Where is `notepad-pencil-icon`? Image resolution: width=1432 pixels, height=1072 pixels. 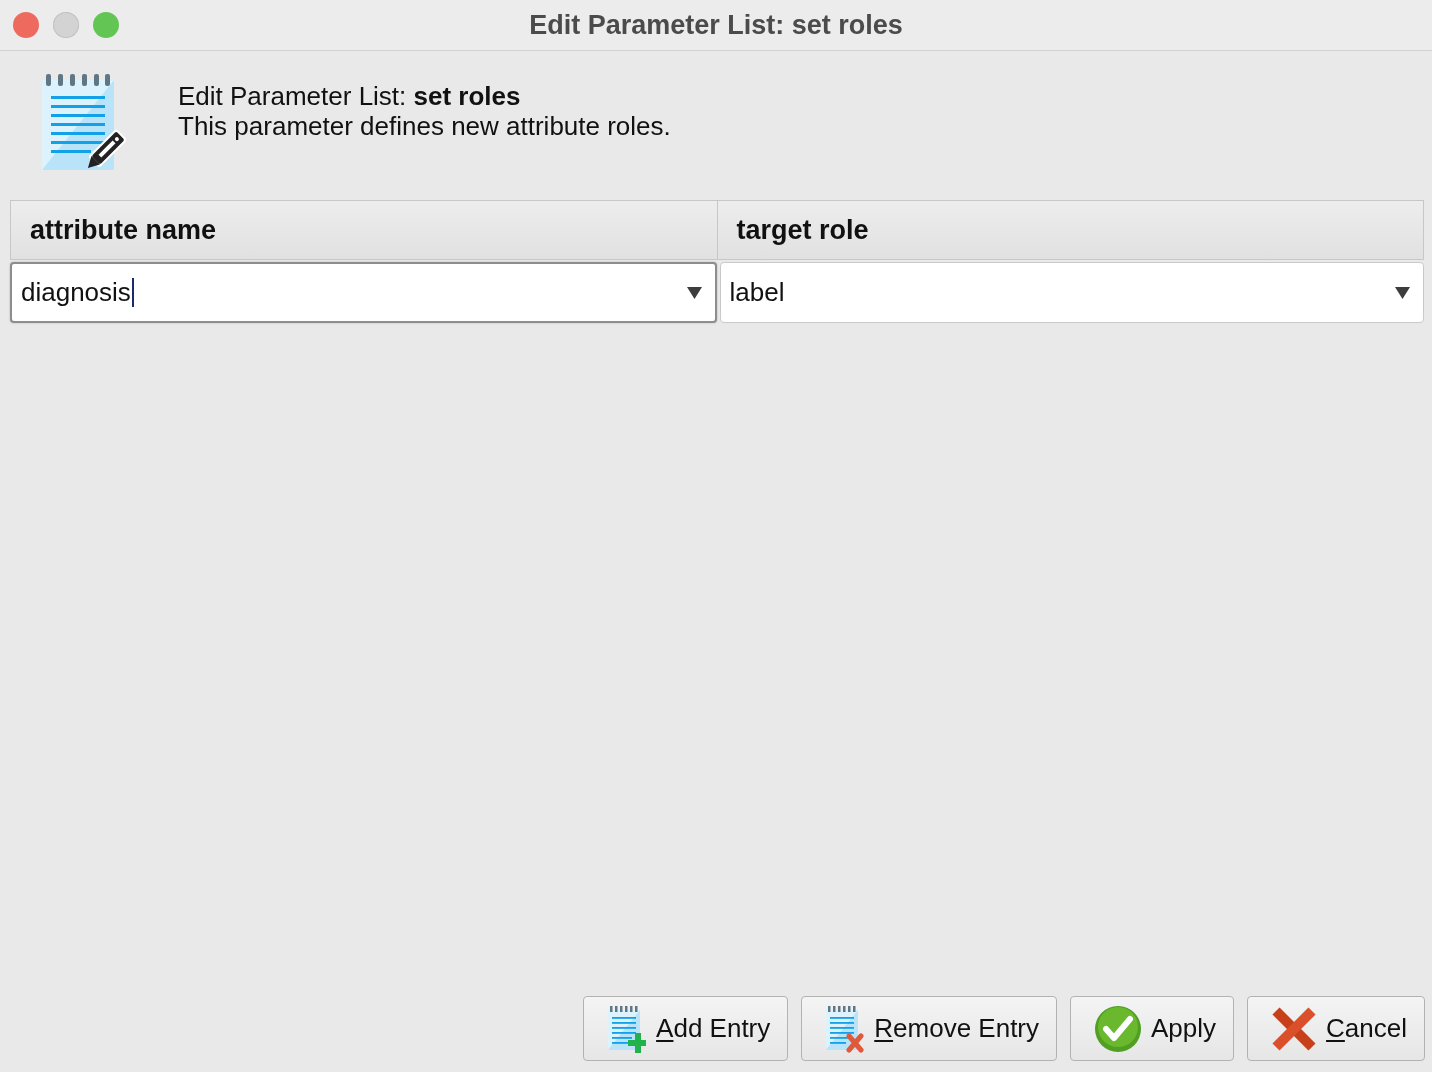 notepad-pencil-icon is located at coordinates (84, 121).